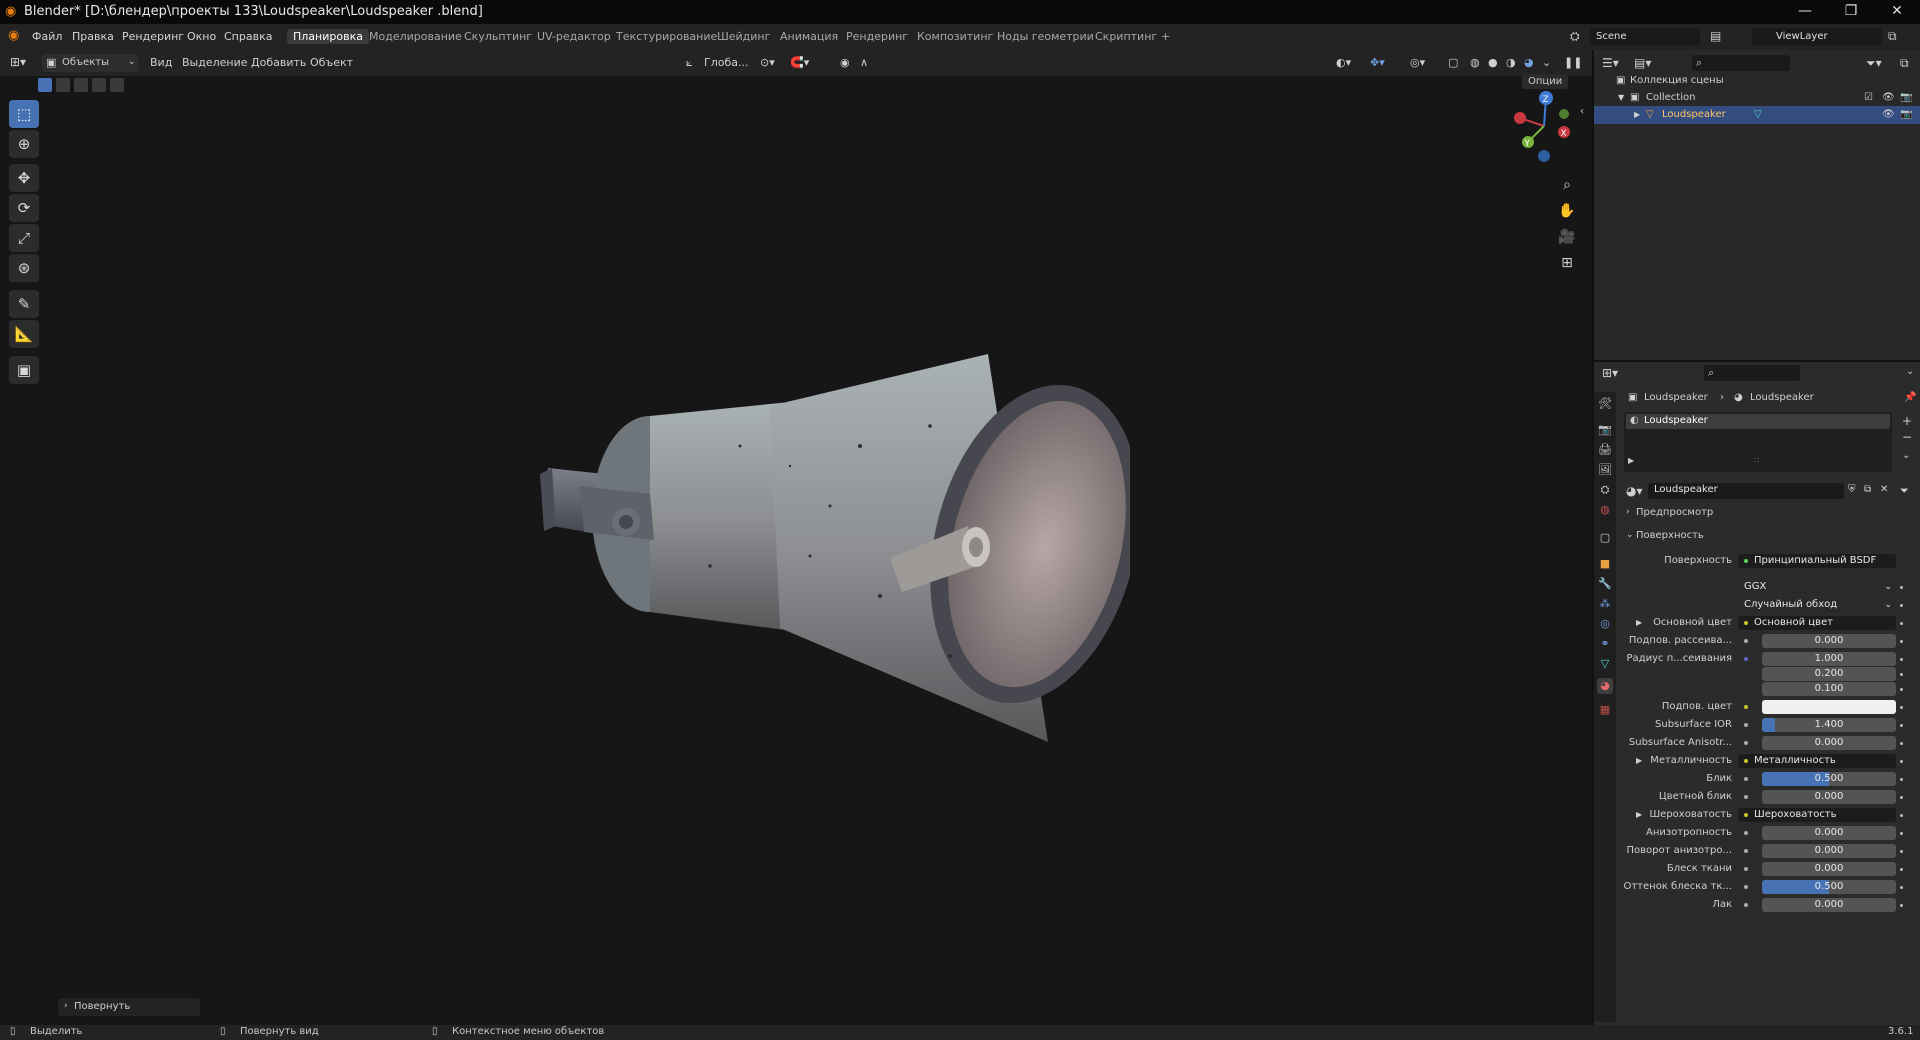 The height and width of the screenshot is (1040, 1920). What do you see at coordinates (1642, 63) in the screenshot?
I see `display-mode-icon: ▤▾` at bounding box center [1642, 63].